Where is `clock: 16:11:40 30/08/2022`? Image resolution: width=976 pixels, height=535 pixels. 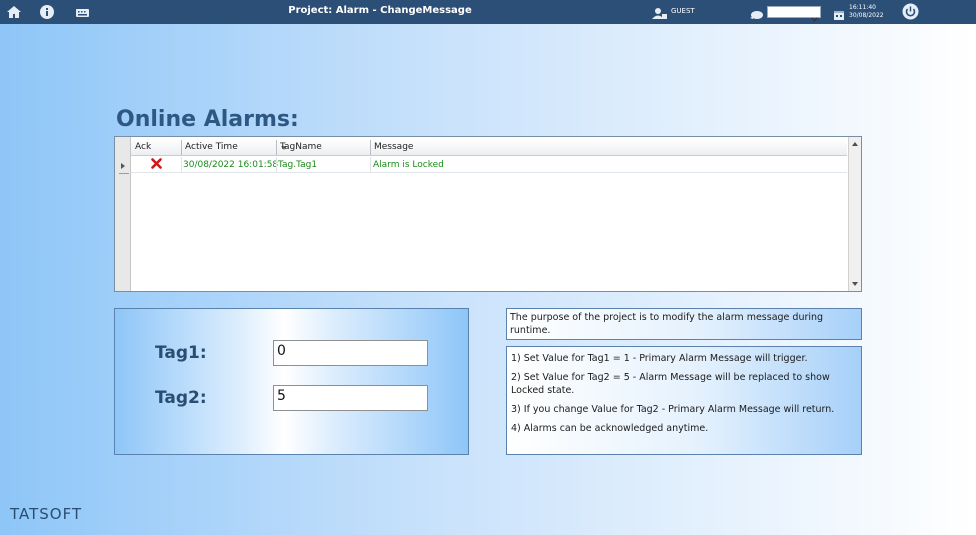 clock: 16:11:40 30/08/2022 is located at coordinates (866, 12).